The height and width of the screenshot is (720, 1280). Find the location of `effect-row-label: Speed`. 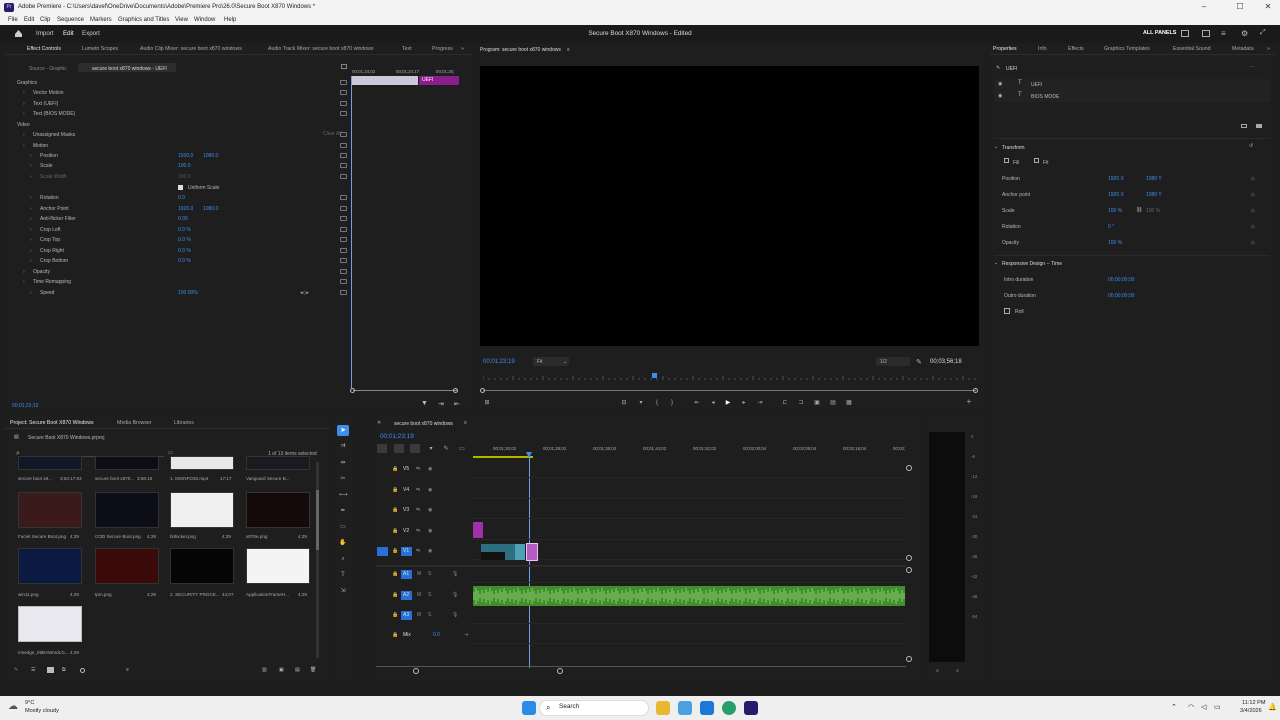

effect-row-label: Speed is located at coordinates (47, 293).